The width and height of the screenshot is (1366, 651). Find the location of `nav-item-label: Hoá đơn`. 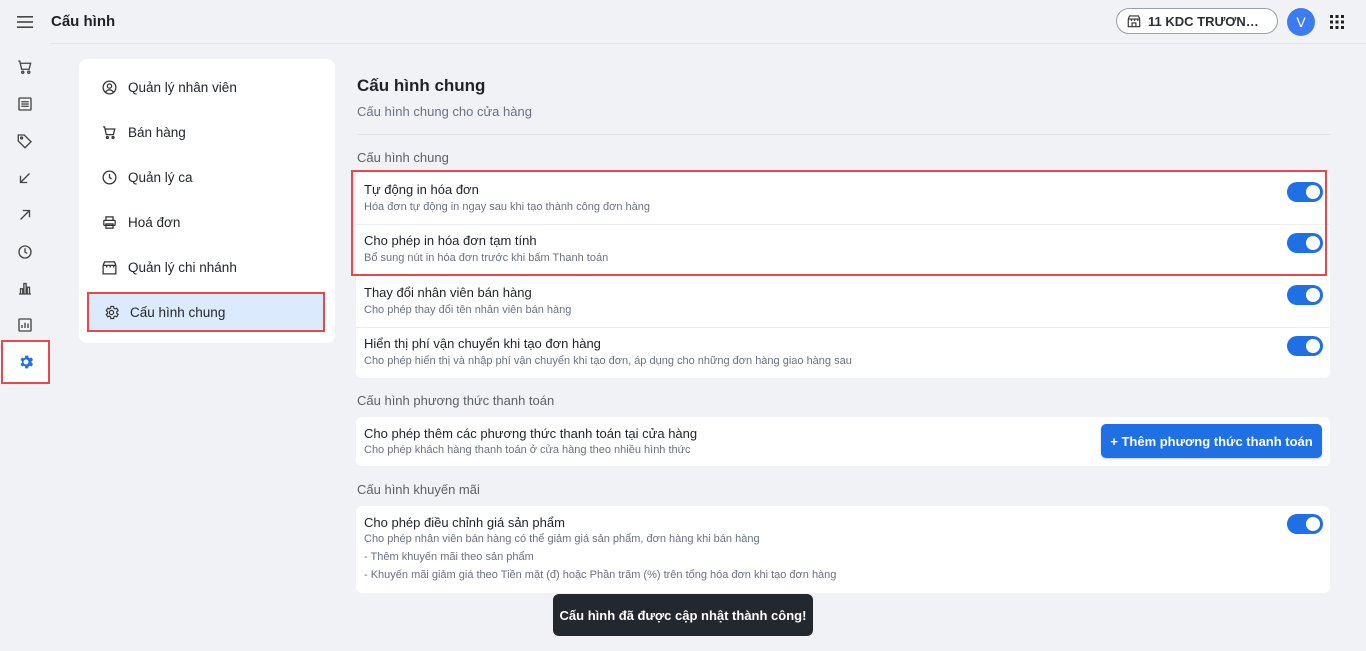

nav-item-label: Hoá đơn is located at coordinates (154, 222).